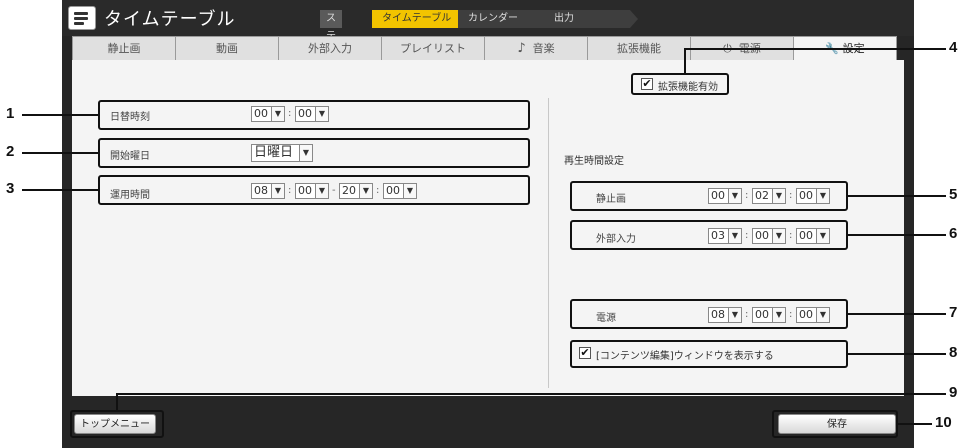  I want to click on callout-number-10: 10, so click(943, 422).